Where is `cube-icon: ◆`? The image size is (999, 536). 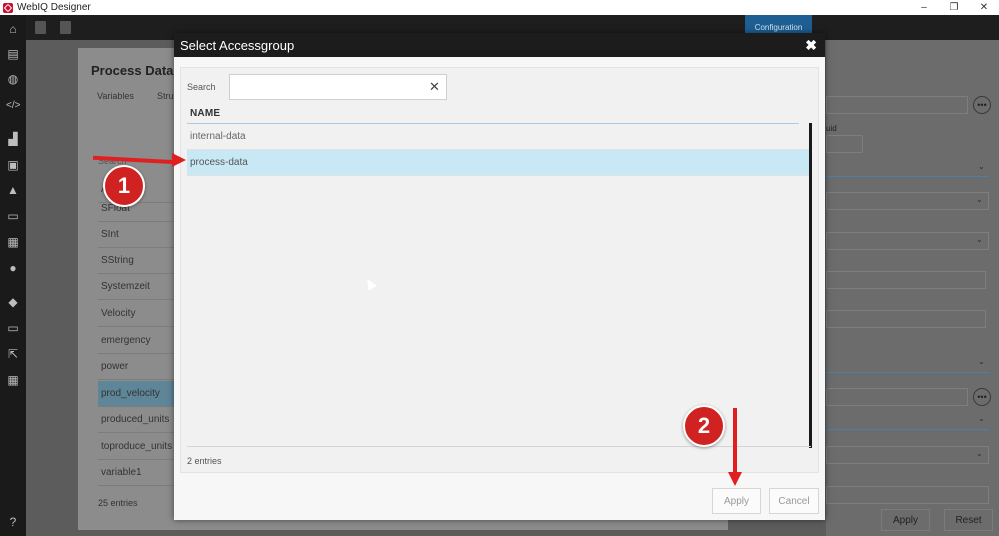
cube-icon: ◆ is located at coordinates (13, 302).